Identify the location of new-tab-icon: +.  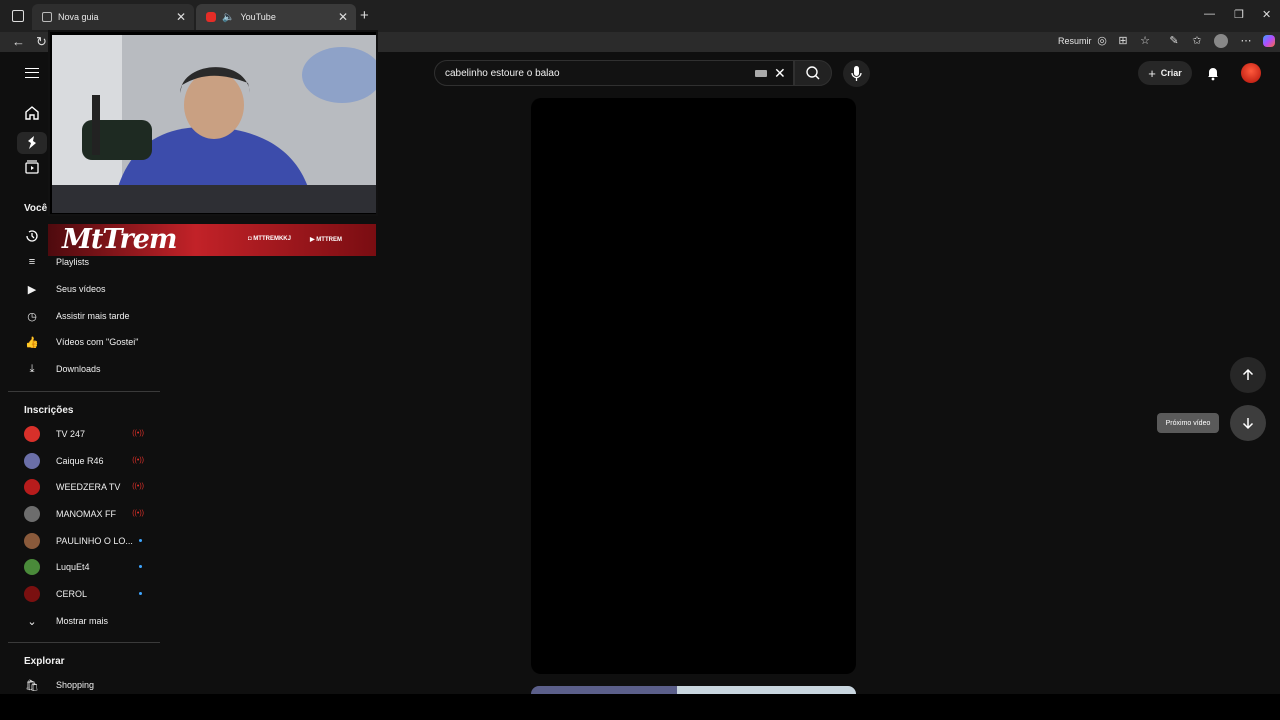
(364, 15).